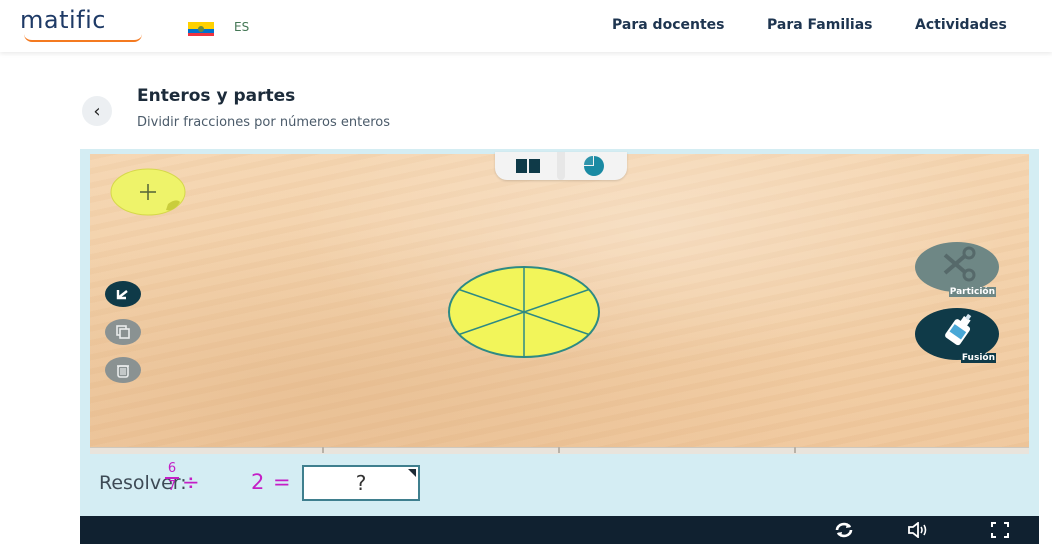 This screenshot has width=1052, height=544. Describe the element at coordinates (201, 29) in the screenshot. I see `ecuador-flag-icon` at that location.